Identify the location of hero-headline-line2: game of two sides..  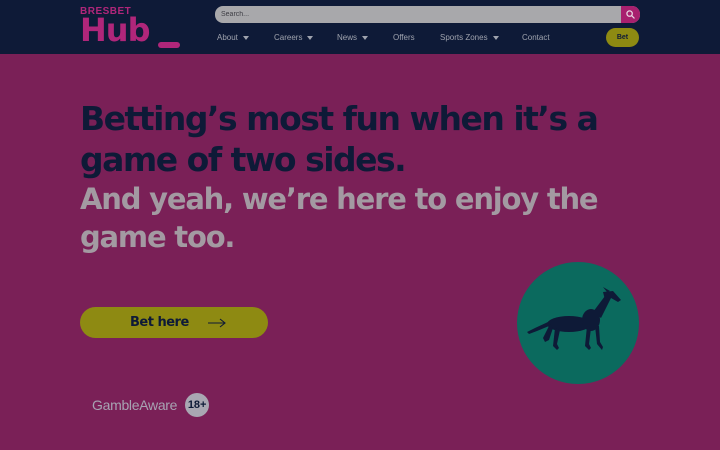
(243, 159).